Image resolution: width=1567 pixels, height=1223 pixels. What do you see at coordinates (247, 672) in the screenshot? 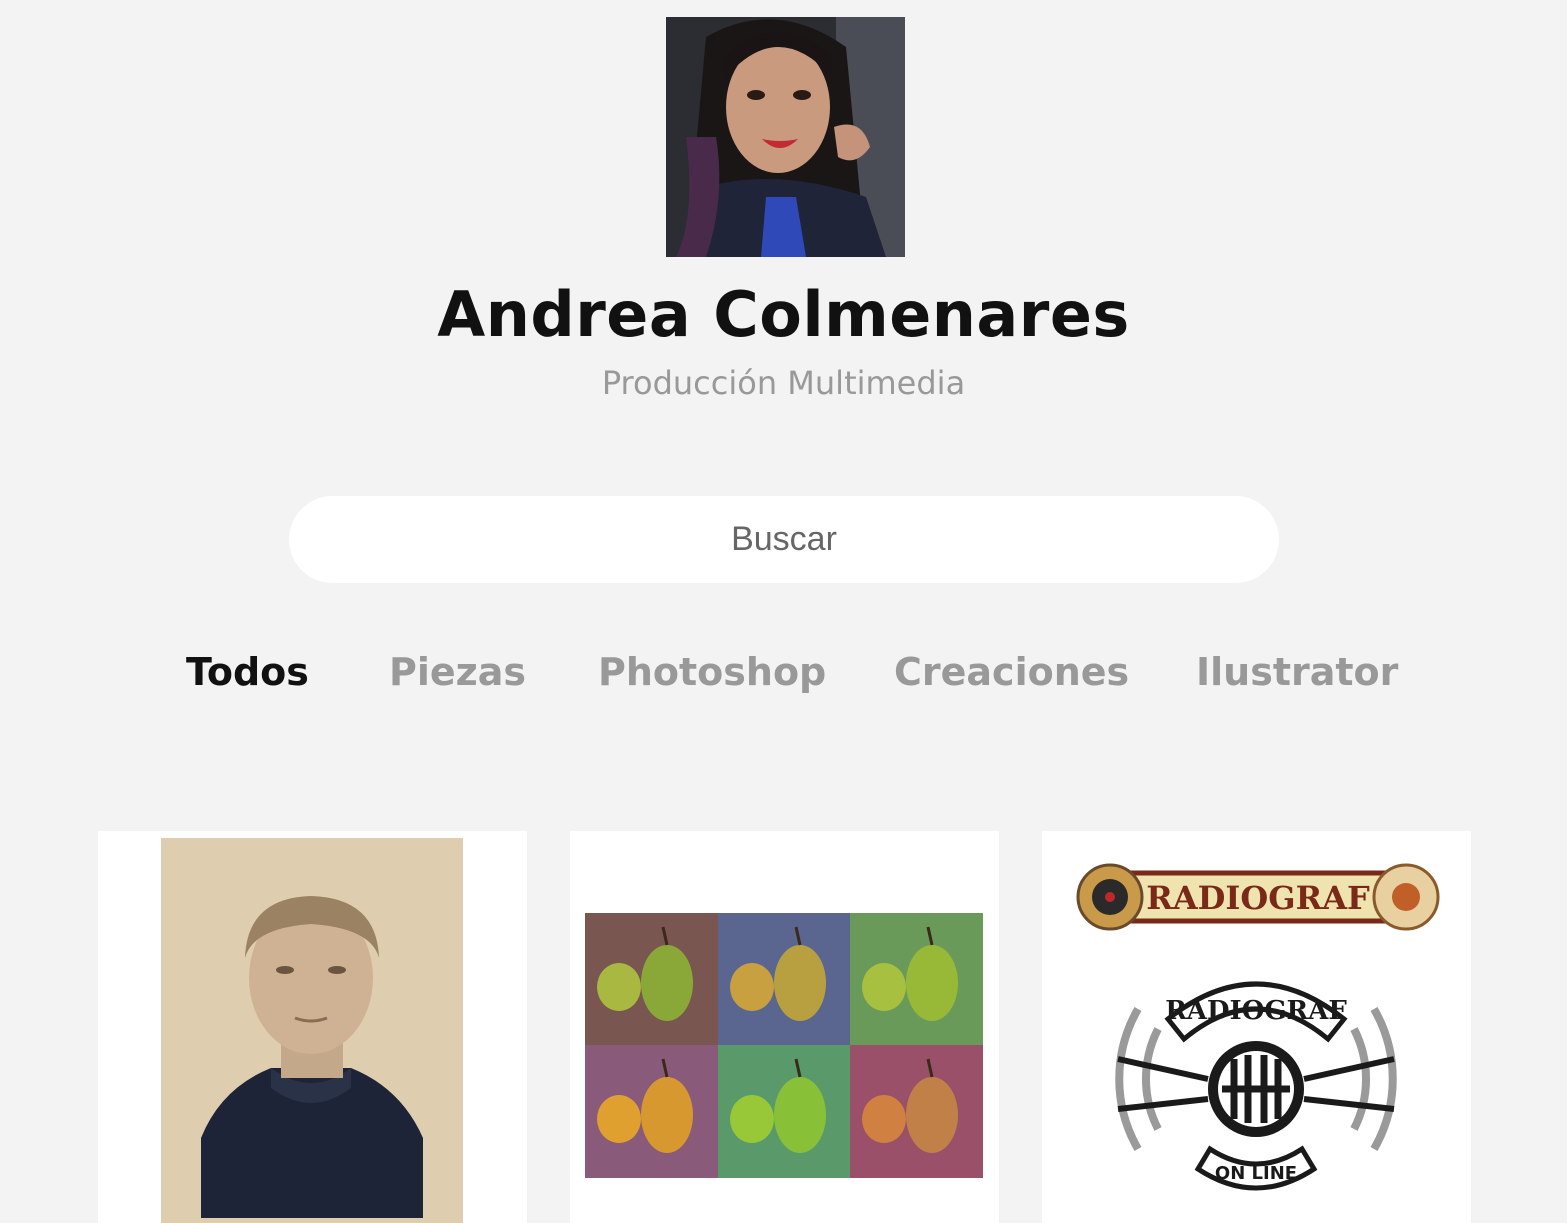
I see `filter-todos: Todos` at bounding box center [247, 672].